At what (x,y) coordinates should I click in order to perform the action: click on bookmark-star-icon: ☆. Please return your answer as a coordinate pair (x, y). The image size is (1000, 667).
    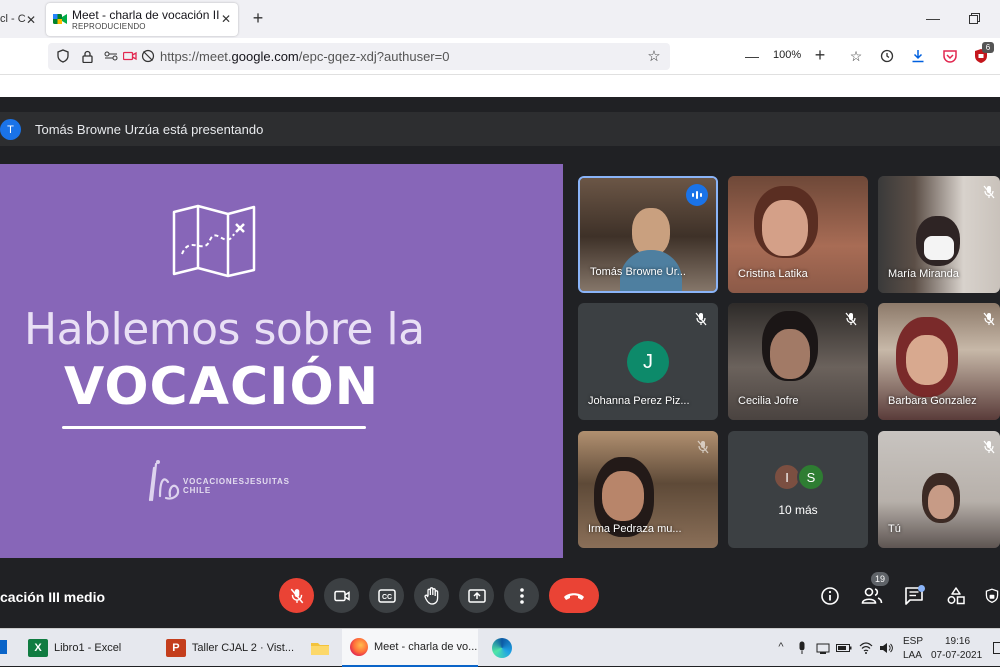
    Looking at the image, I should click on (654, 56).